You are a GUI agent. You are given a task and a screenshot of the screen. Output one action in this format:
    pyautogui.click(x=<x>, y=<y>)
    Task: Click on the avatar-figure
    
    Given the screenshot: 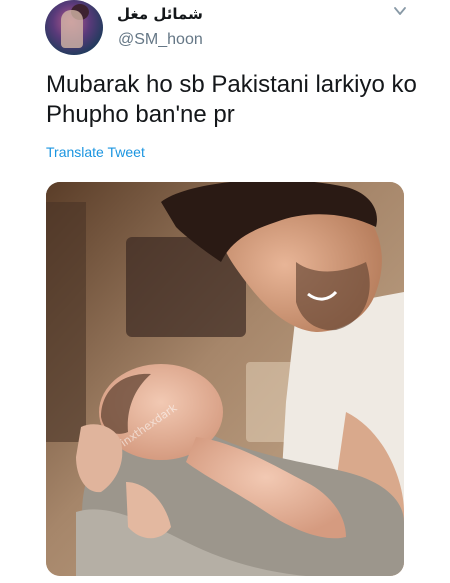 What is the action you would take?
    pyautogui.click(x=72, y=29)
    